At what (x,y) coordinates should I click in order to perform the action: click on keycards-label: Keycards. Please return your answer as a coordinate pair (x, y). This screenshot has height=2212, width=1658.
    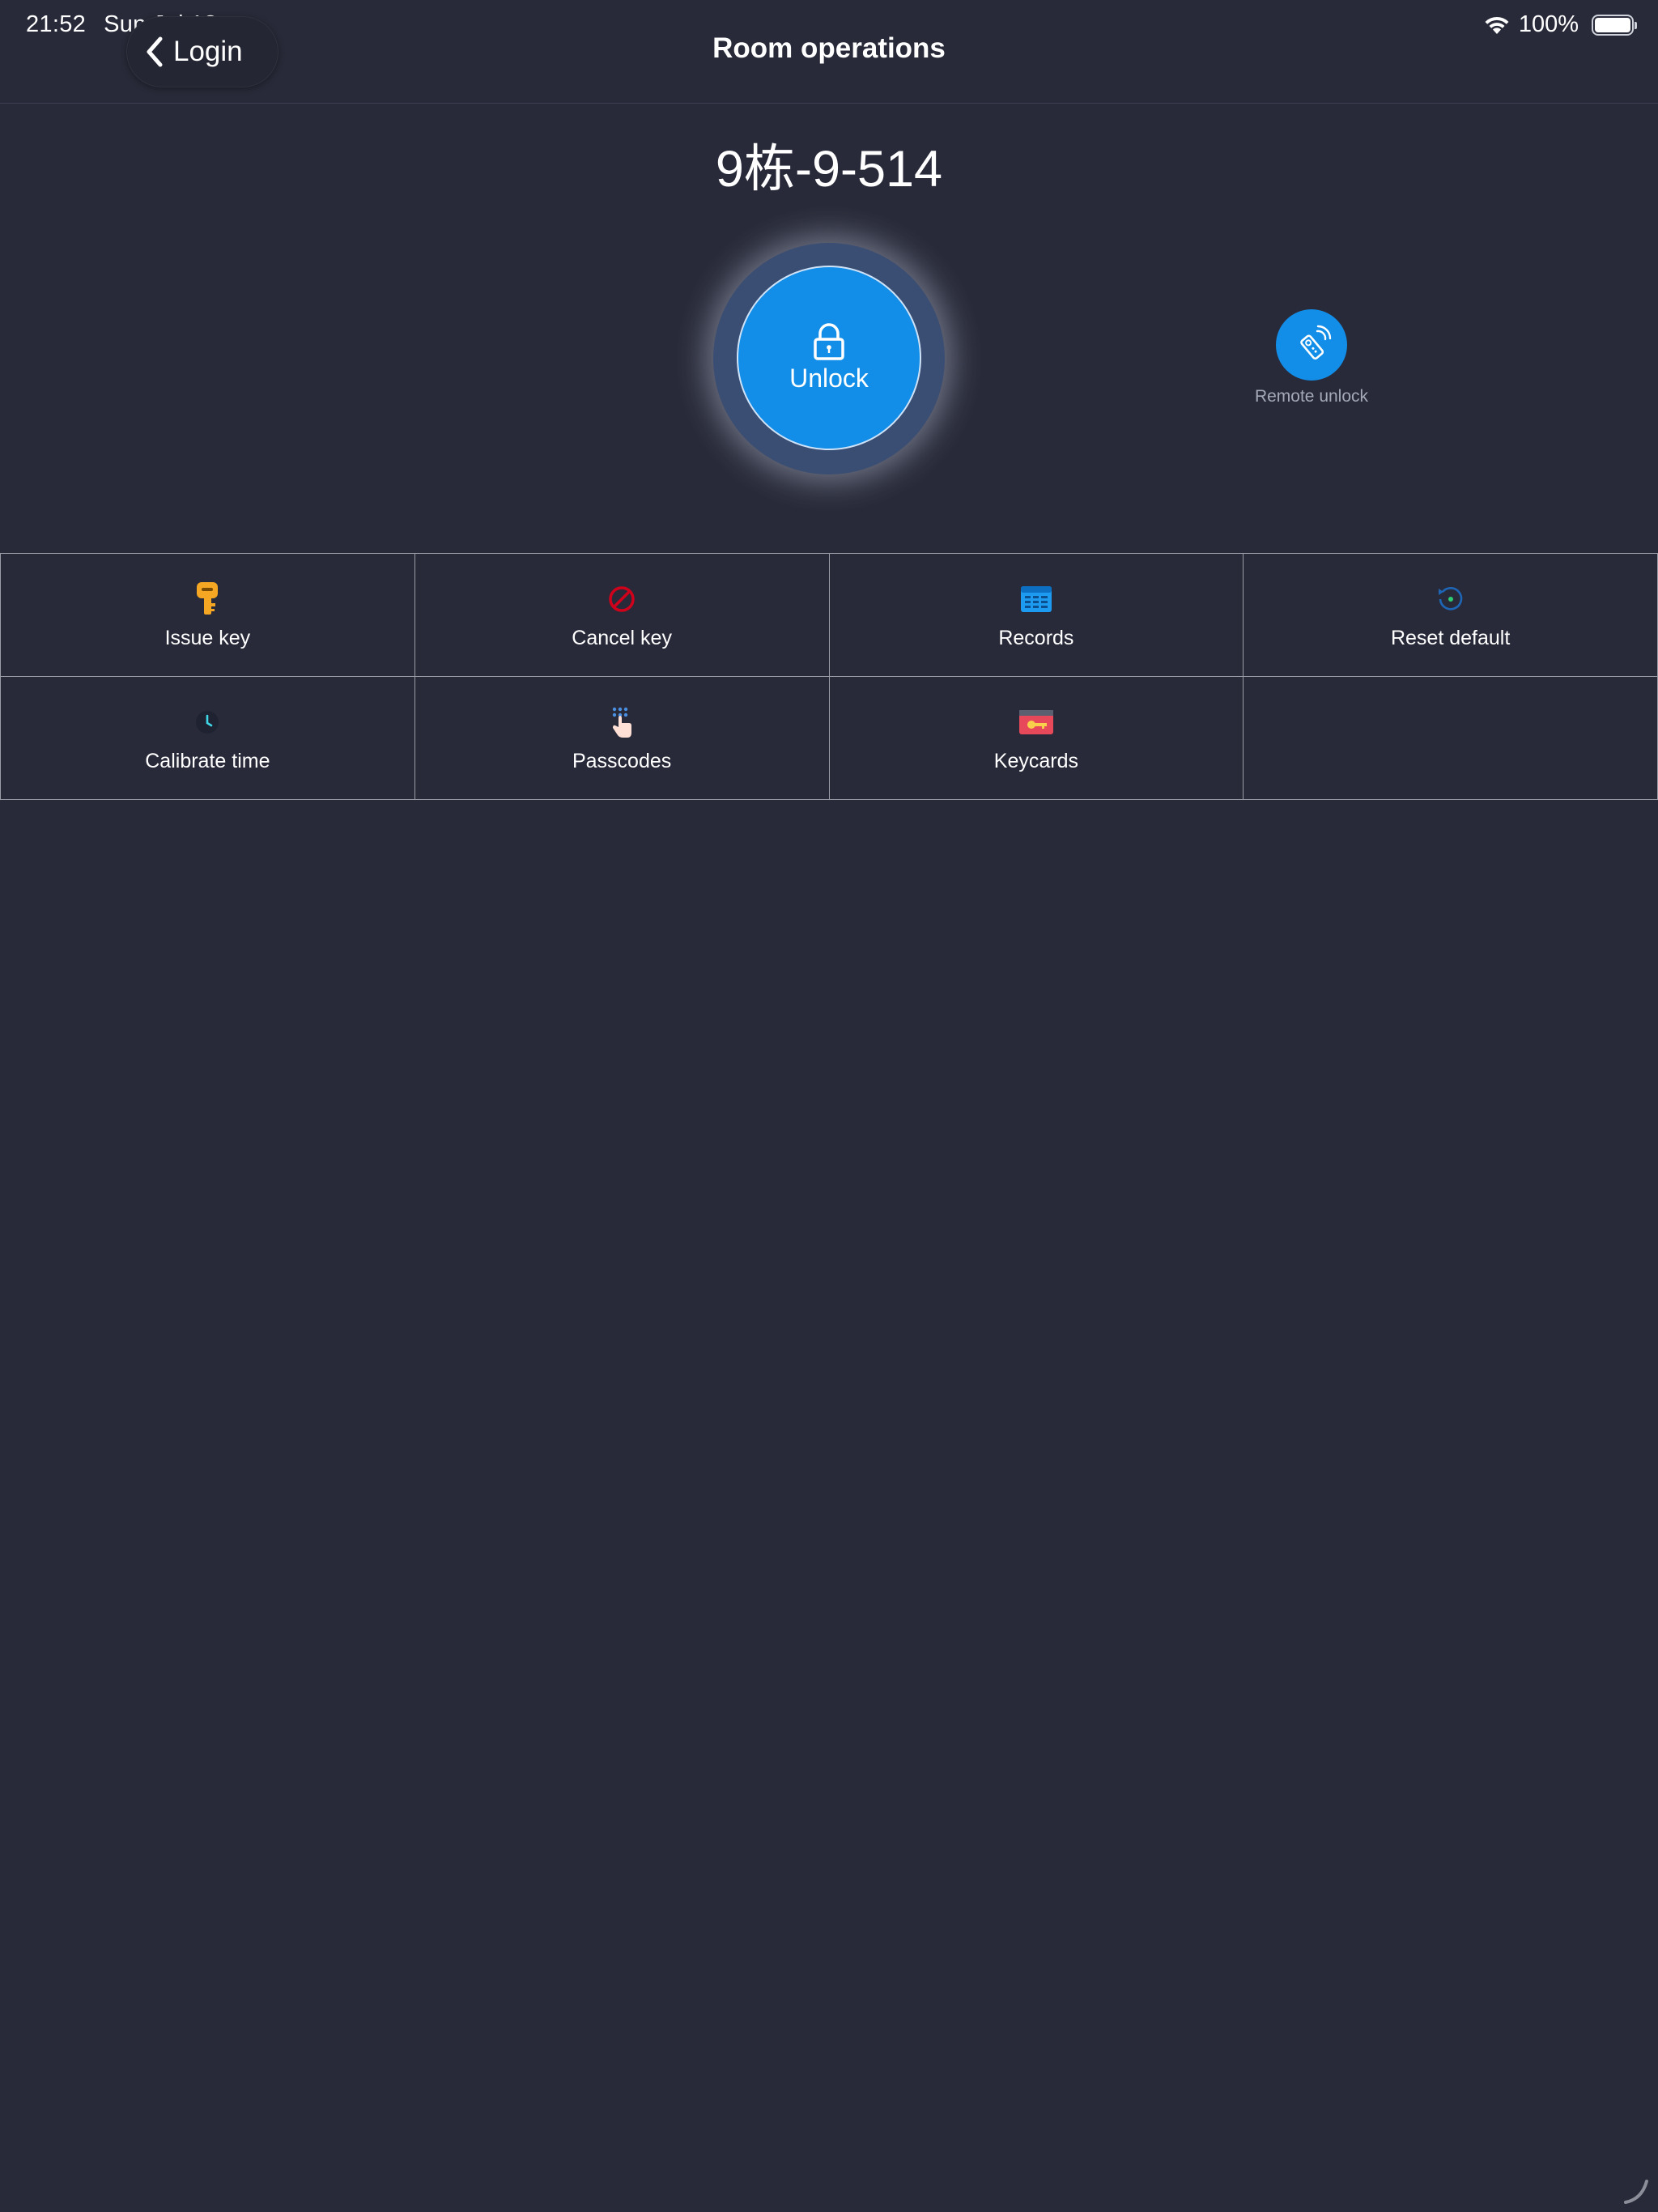
    Looking at the image, I should click on (1035, 761).